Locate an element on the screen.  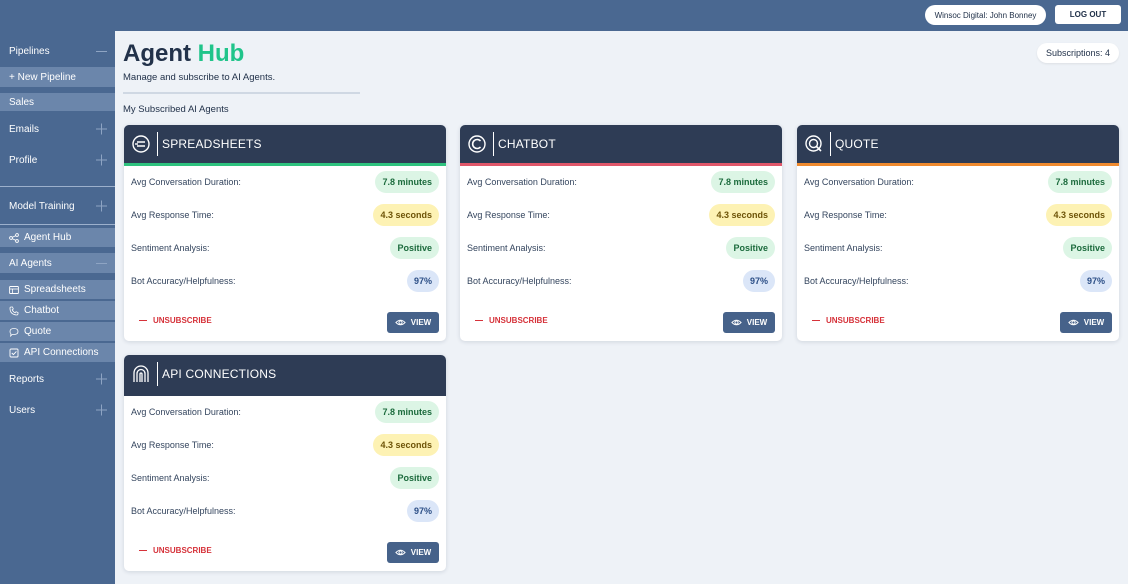
sidebar-item-label: Chatbot is located at coordinates (42, 310).